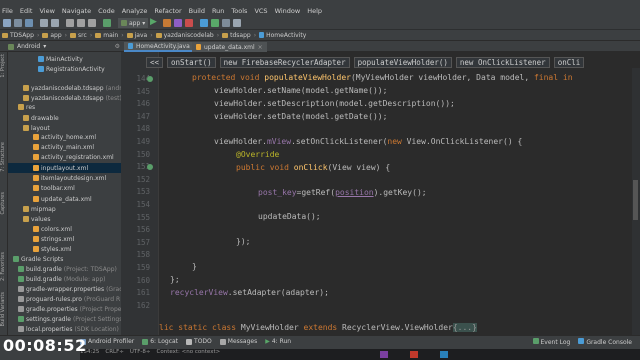  Describe the element at coordinates (64, 107) in the screenshot. I see `tree-item: res` at that location.